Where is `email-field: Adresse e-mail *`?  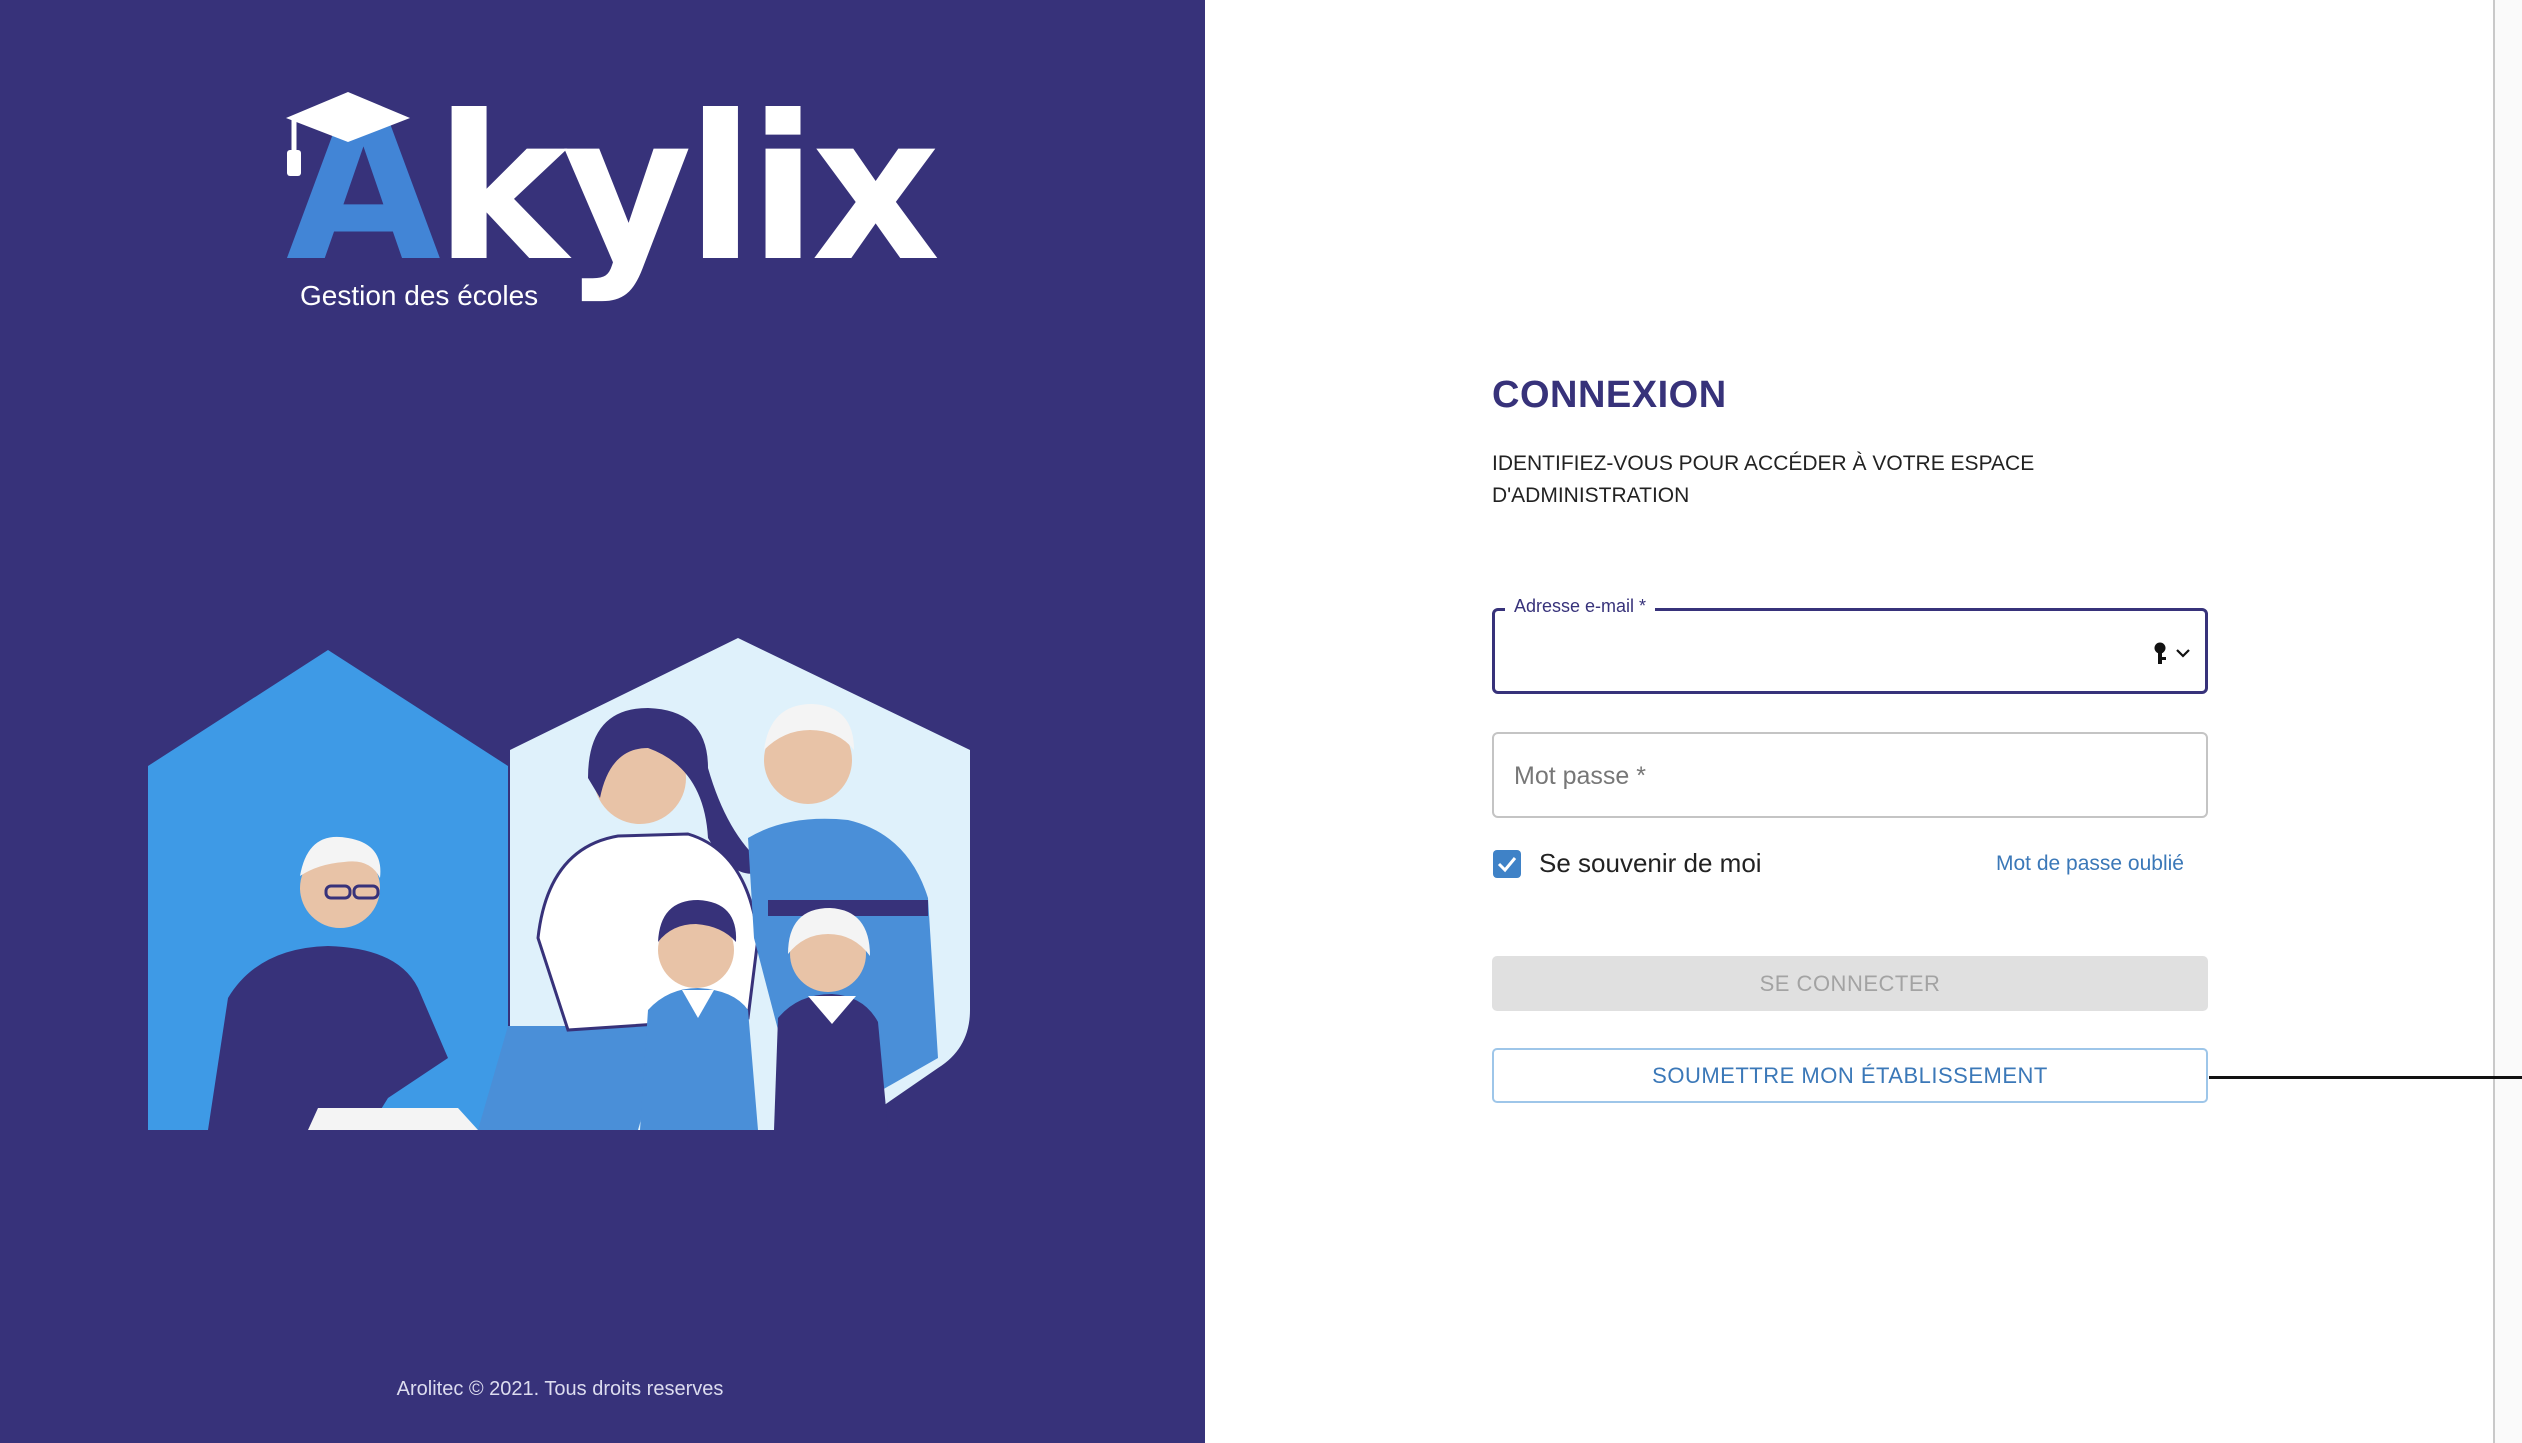
email-field: Adresse e-mail * is located at coordinates (1850, 645).